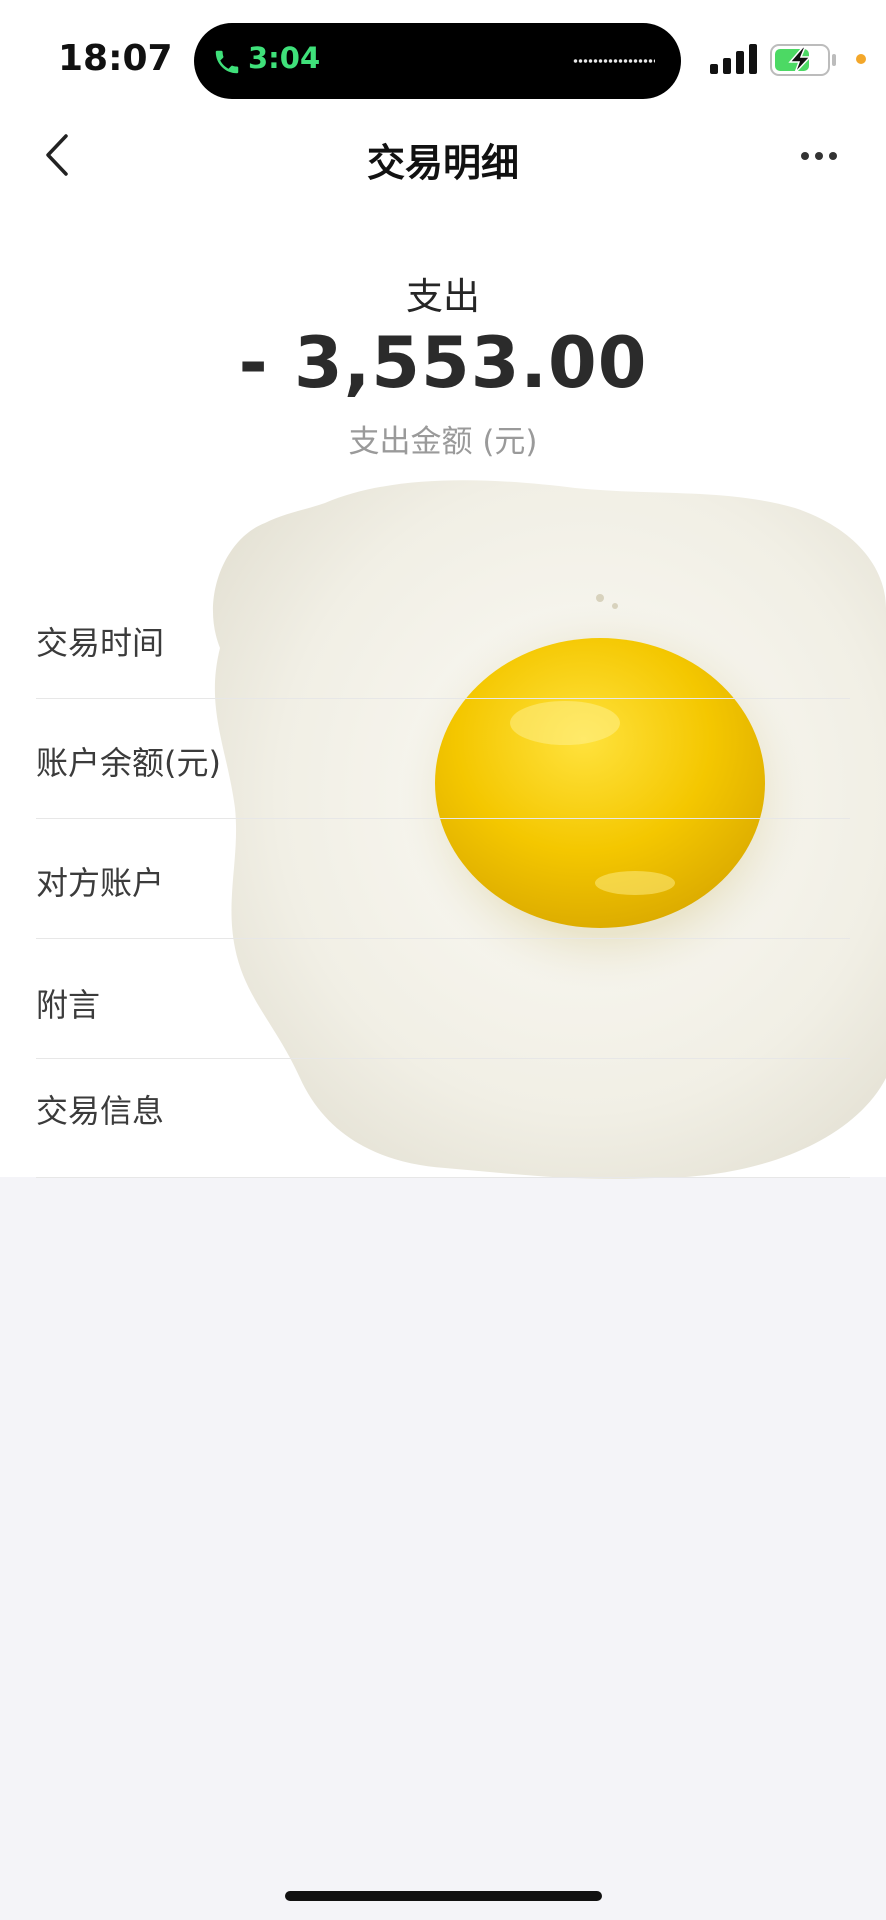 The height and width of the screenshot is (1920, 886). I want to click on detail-label: 交易信息, so click(100, 1111).